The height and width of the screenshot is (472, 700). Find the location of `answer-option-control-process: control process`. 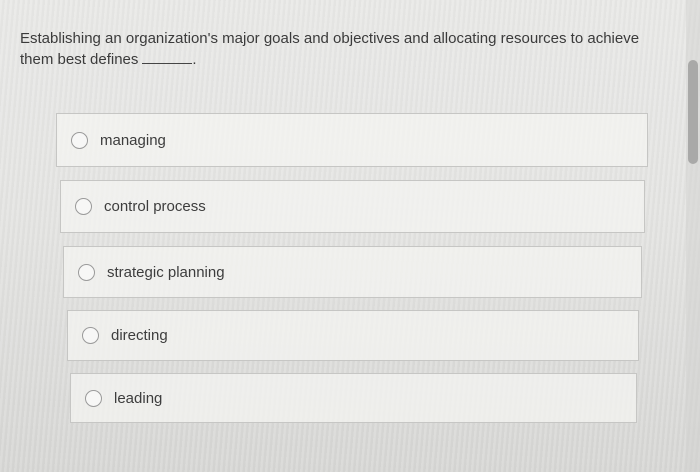

answer-option-control-process: control process is located at coordinates (352, 206).